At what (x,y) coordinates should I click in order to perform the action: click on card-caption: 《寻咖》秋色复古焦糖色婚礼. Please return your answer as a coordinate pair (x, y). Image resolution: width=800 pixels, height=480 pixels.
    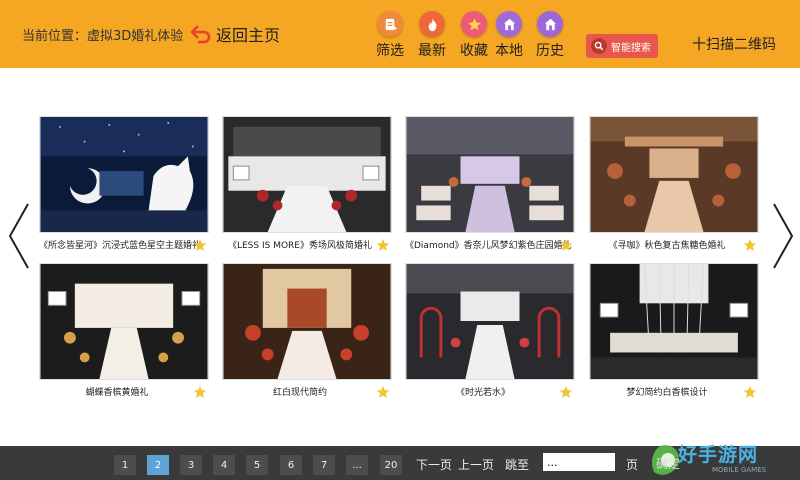
    Looking at the image, I should click on (674, 246).